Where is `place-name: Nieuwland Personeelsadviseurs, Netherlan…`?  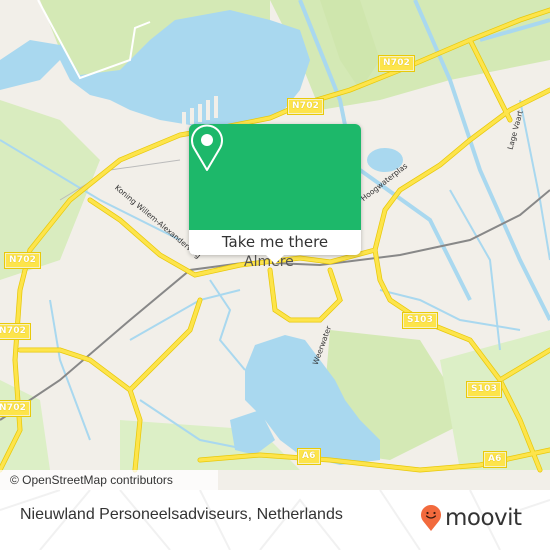 place-name: Nieuwland Personeelsadviseurs, Netherlan… is located at coordinates (181, 514).